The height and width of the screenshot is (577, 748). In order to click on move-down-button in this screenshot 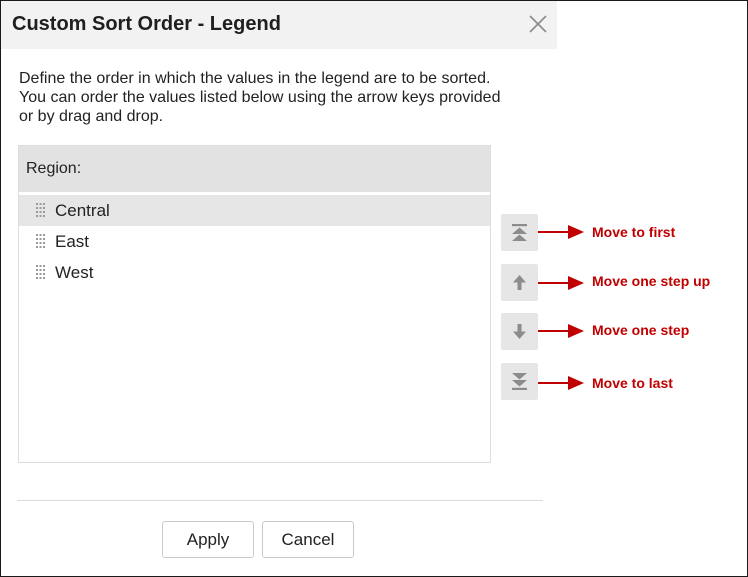, I will do `click(519, 331)`.